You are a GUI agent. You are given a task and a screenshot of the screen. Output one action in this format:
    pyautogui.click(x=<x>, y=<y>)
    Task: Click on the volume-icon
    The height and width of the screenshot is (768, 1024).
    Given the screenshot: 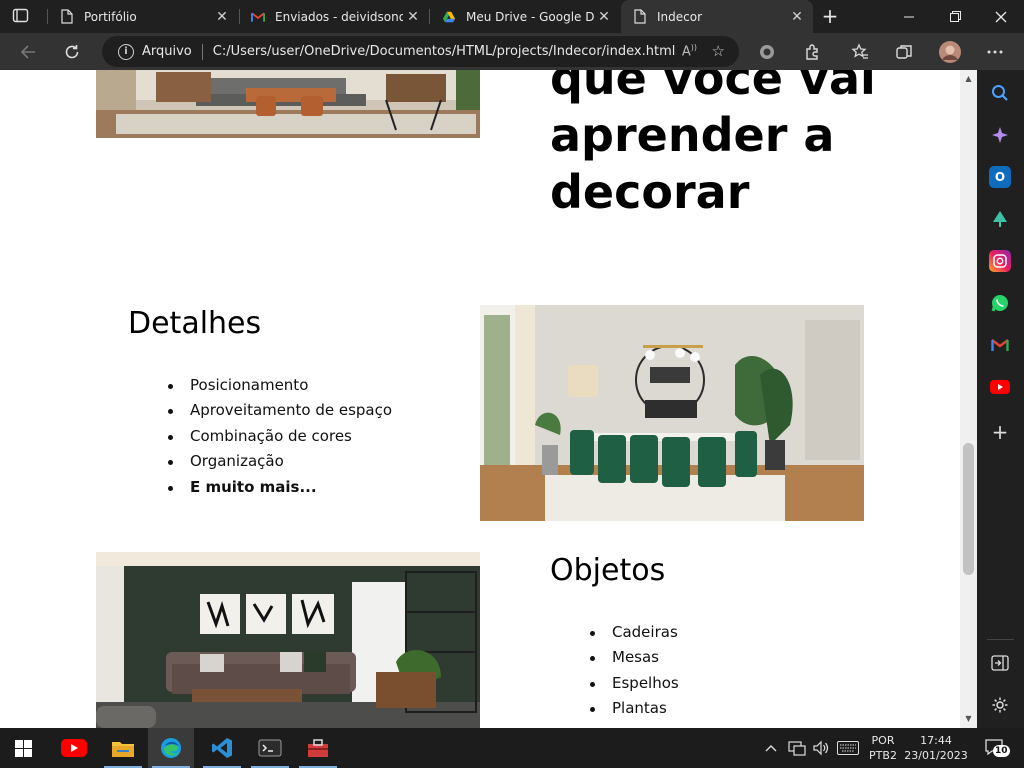 What is the action you would take?
    pyautogui.click(x=821, y=748)
    